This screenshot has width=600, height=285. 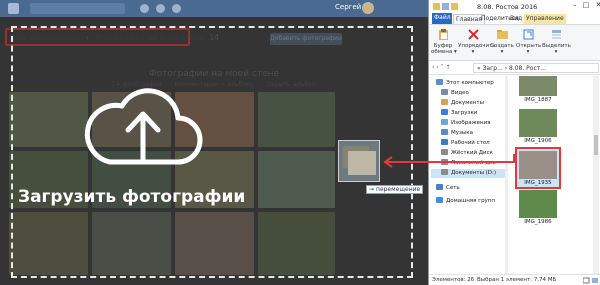 I want to click on clipboard-icon, so click(x=443, y=34).